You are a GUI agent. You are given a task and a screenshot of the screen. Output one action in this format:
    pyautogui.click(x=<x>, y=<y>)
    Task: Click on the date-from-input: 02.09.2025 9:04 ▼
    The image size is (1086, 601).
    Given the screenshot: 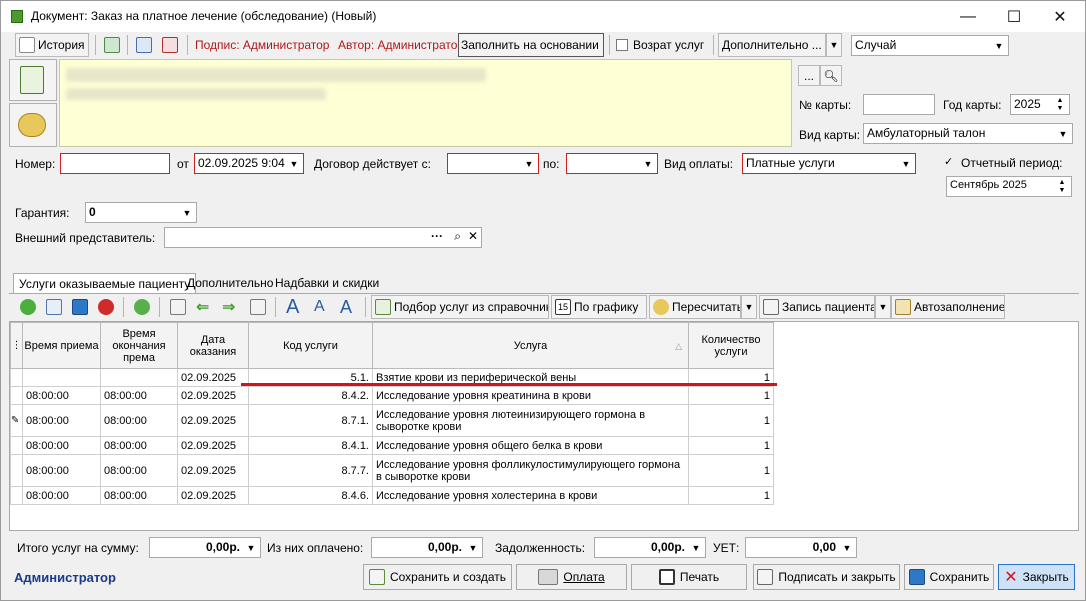 What is the action you would take?
    pyautogui.click(x=249, y=163)
    